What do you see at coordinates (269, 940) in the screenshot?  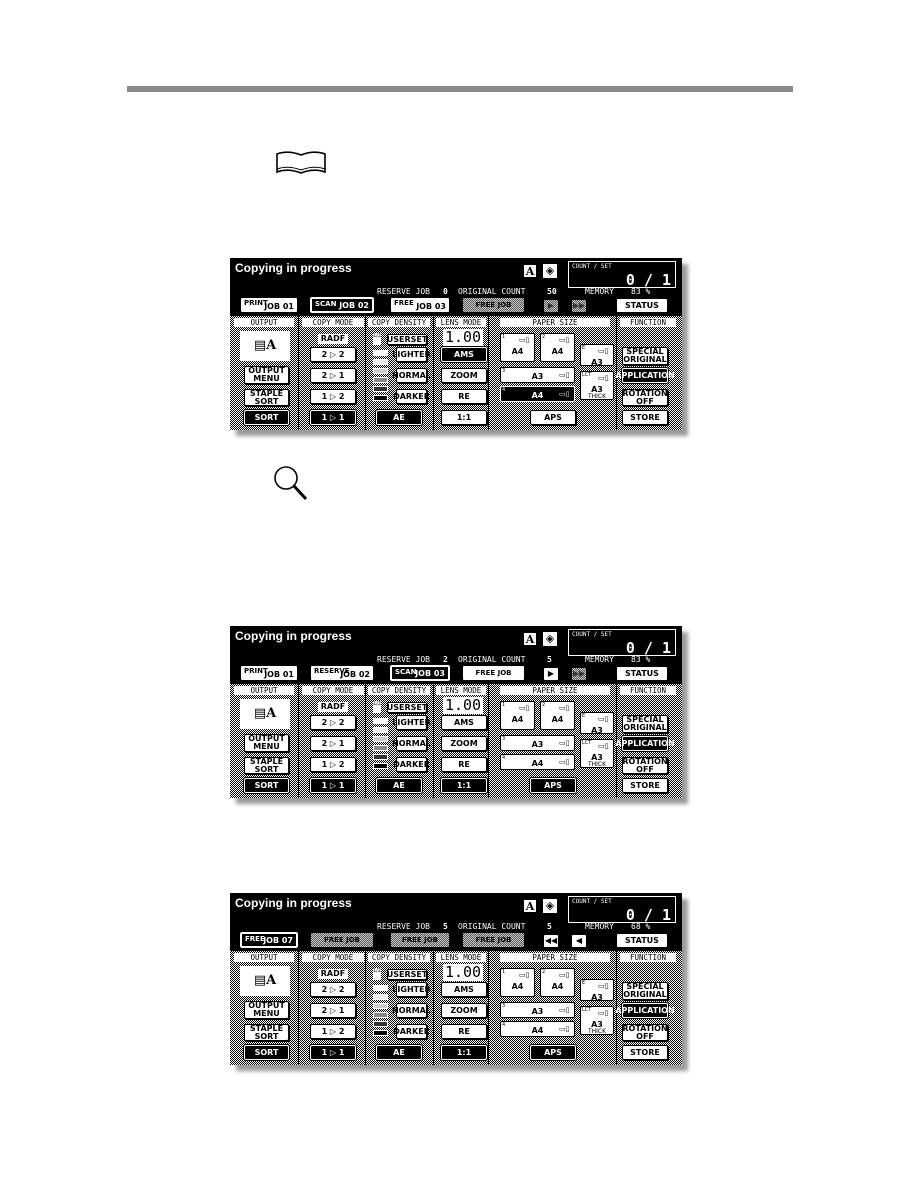 I see `job-tab: FREE JOB 07` at bounding box center [269, 940].